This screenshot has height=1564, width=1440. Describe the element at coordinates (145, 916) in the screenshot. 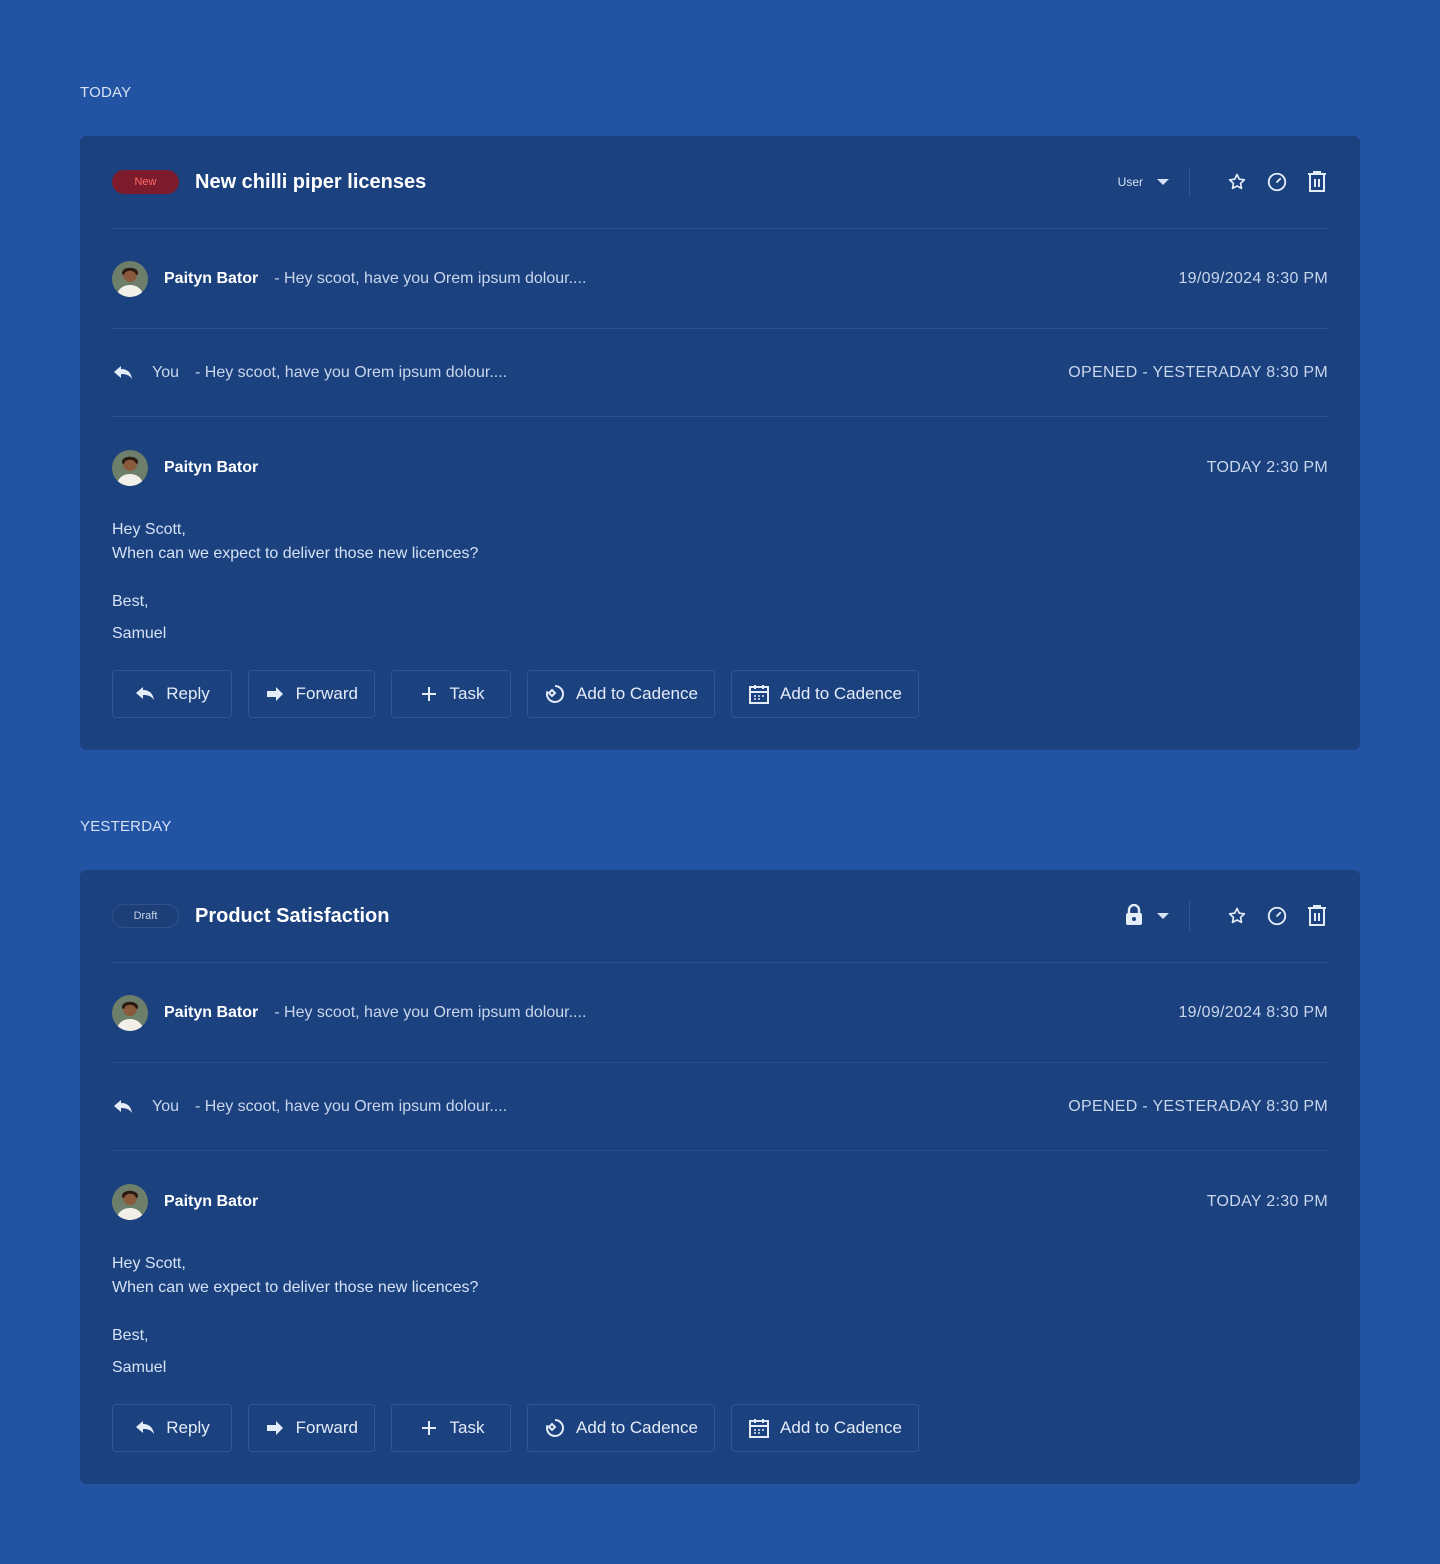

I see `status-badge: Draft` at that location.